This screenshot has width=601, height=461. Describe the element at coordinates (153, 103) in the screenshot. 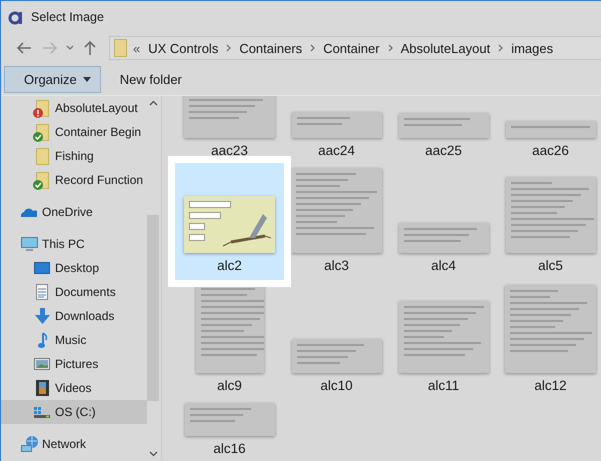

I see `chevron-up-icon` at that location.